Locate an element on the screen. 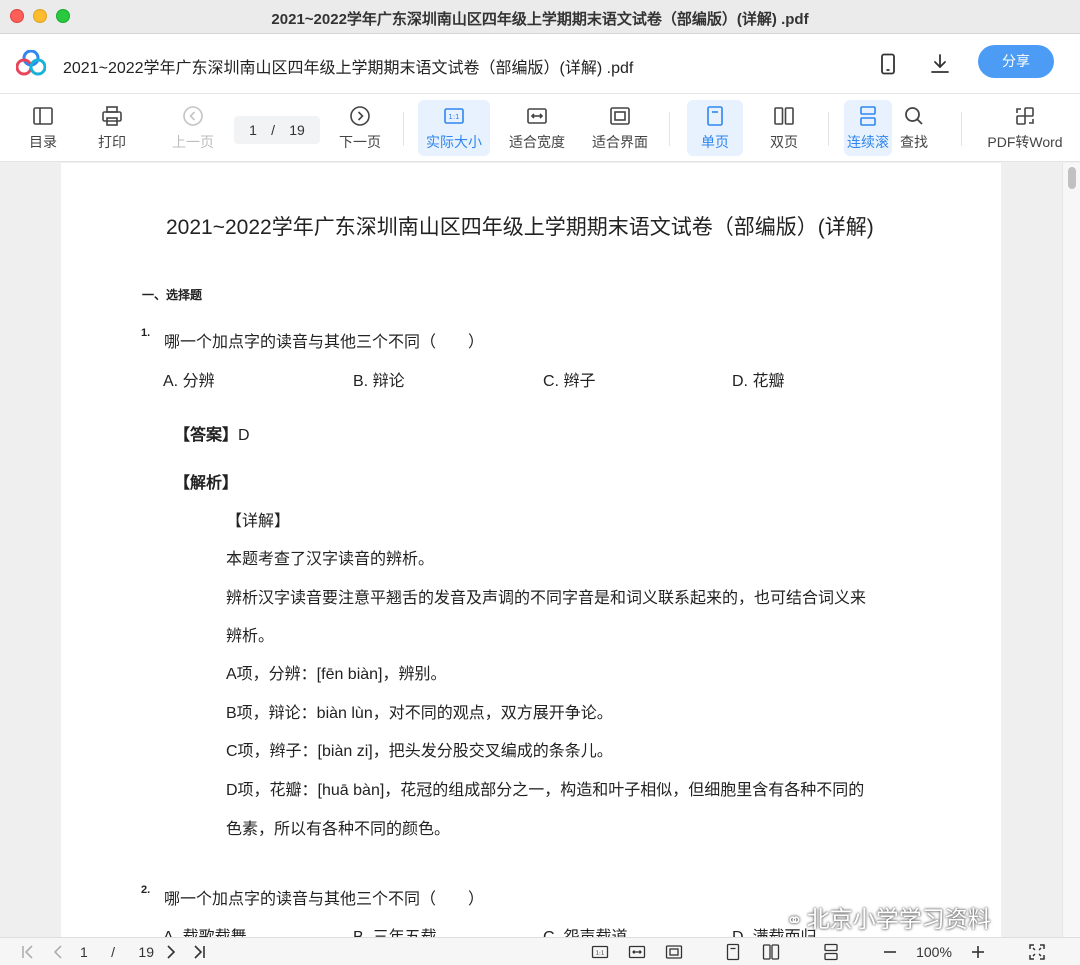 The height and width of the screenshot is (965, 1080). chevron-right-circle-icon is located at coordinates (360, 116).